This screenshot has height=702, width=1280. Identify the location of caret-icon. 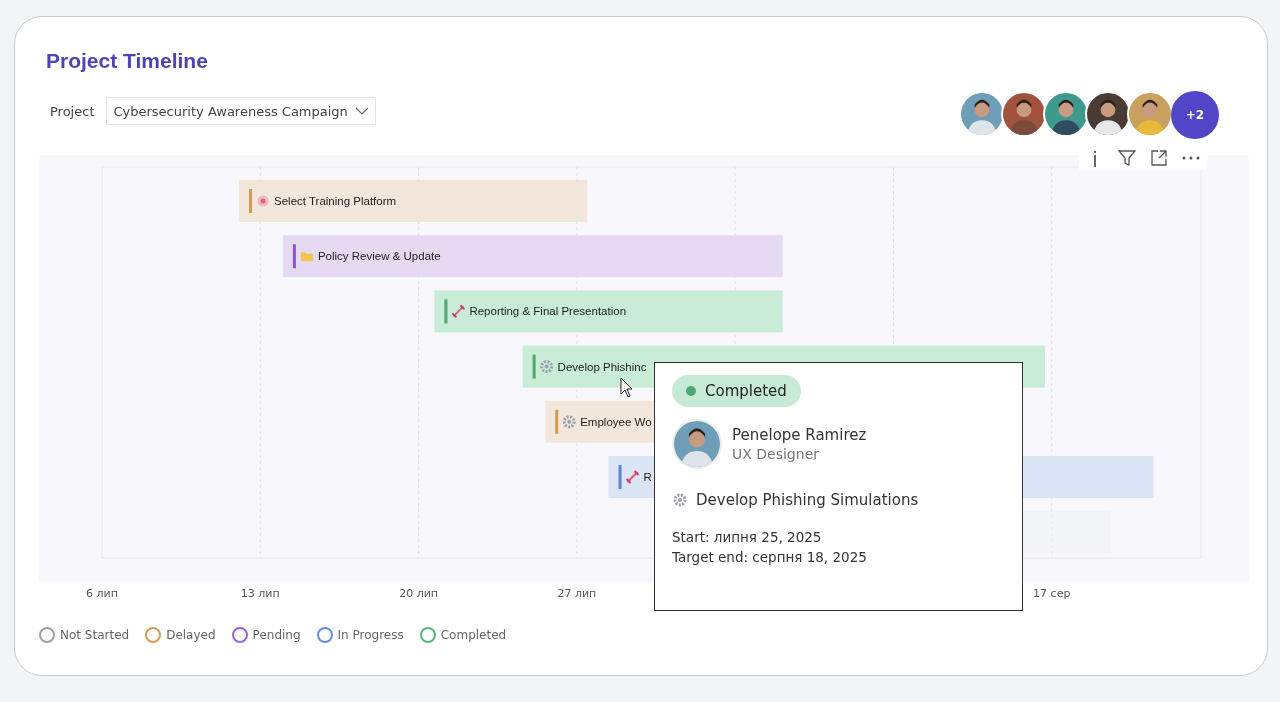
(362, 111).